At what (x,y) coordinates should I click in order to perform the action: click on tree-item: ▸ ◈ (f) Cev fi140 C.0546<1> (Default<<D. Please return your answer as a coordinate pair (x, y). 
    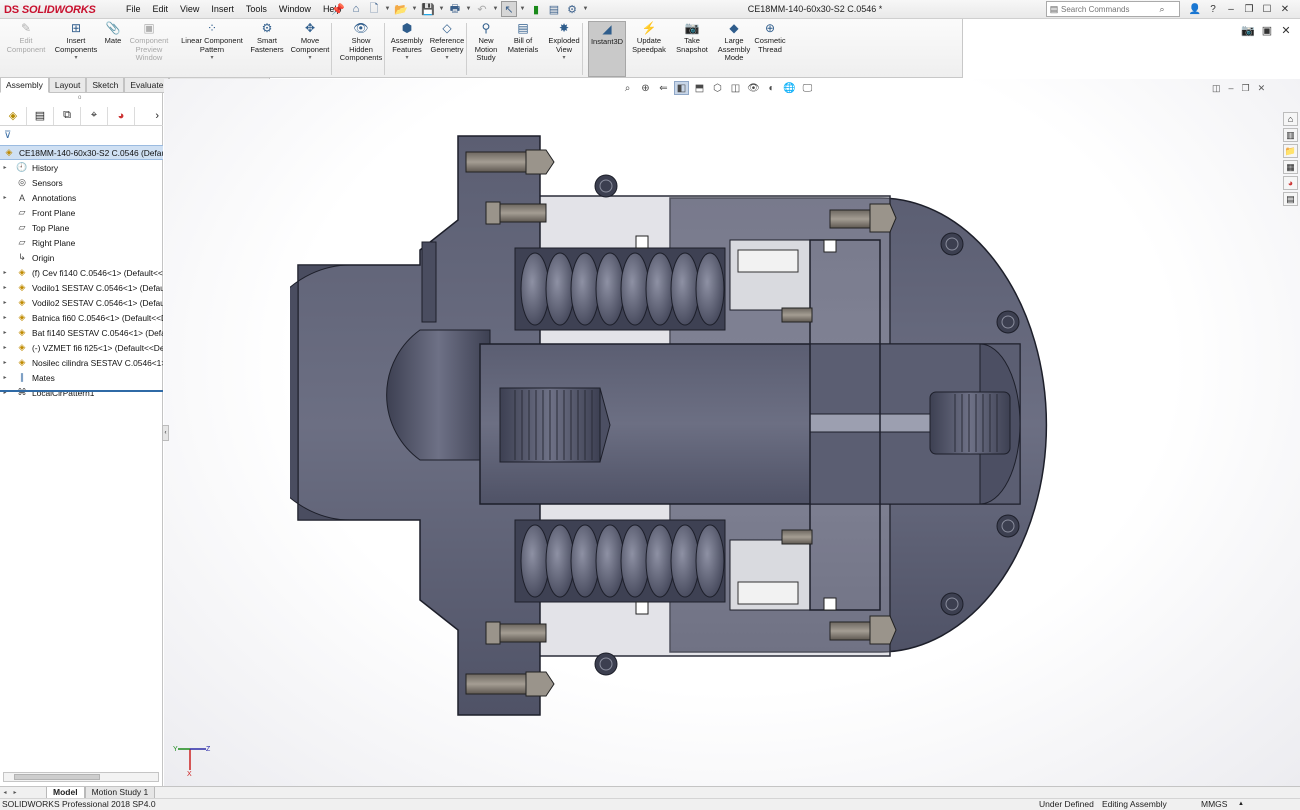
    Looking at the image, I should click on (81, 272).